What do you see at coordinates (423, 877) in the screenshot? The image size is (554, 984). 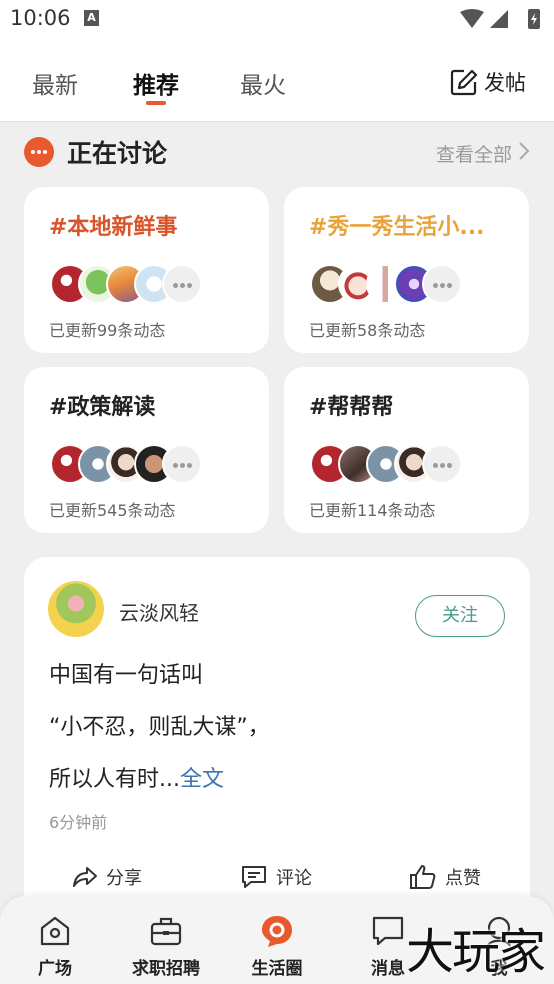 I see `thumbs-up-icon` at bounding box center [423, 877].